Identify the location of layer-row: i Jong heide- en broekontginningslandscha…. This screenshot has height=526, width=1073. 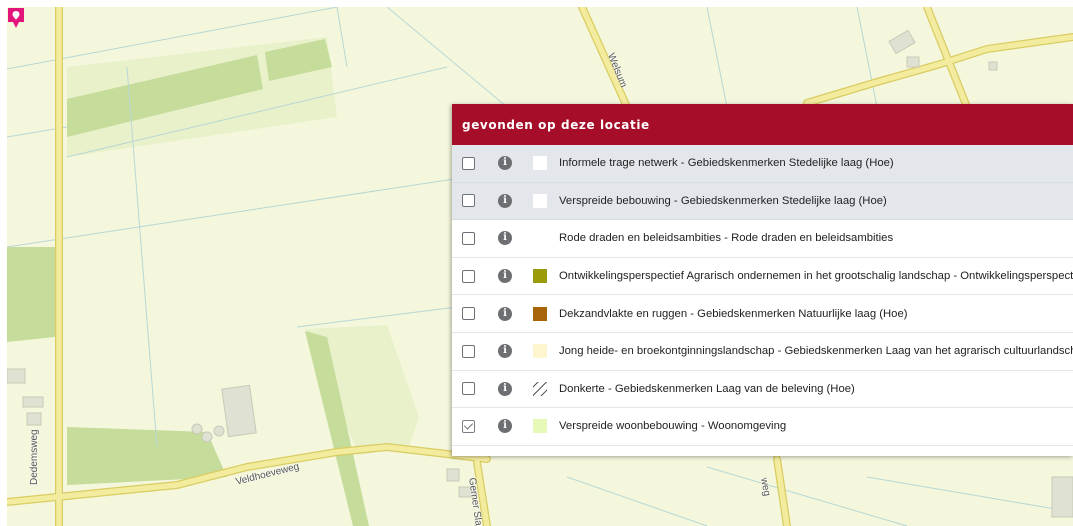
(762, 351).